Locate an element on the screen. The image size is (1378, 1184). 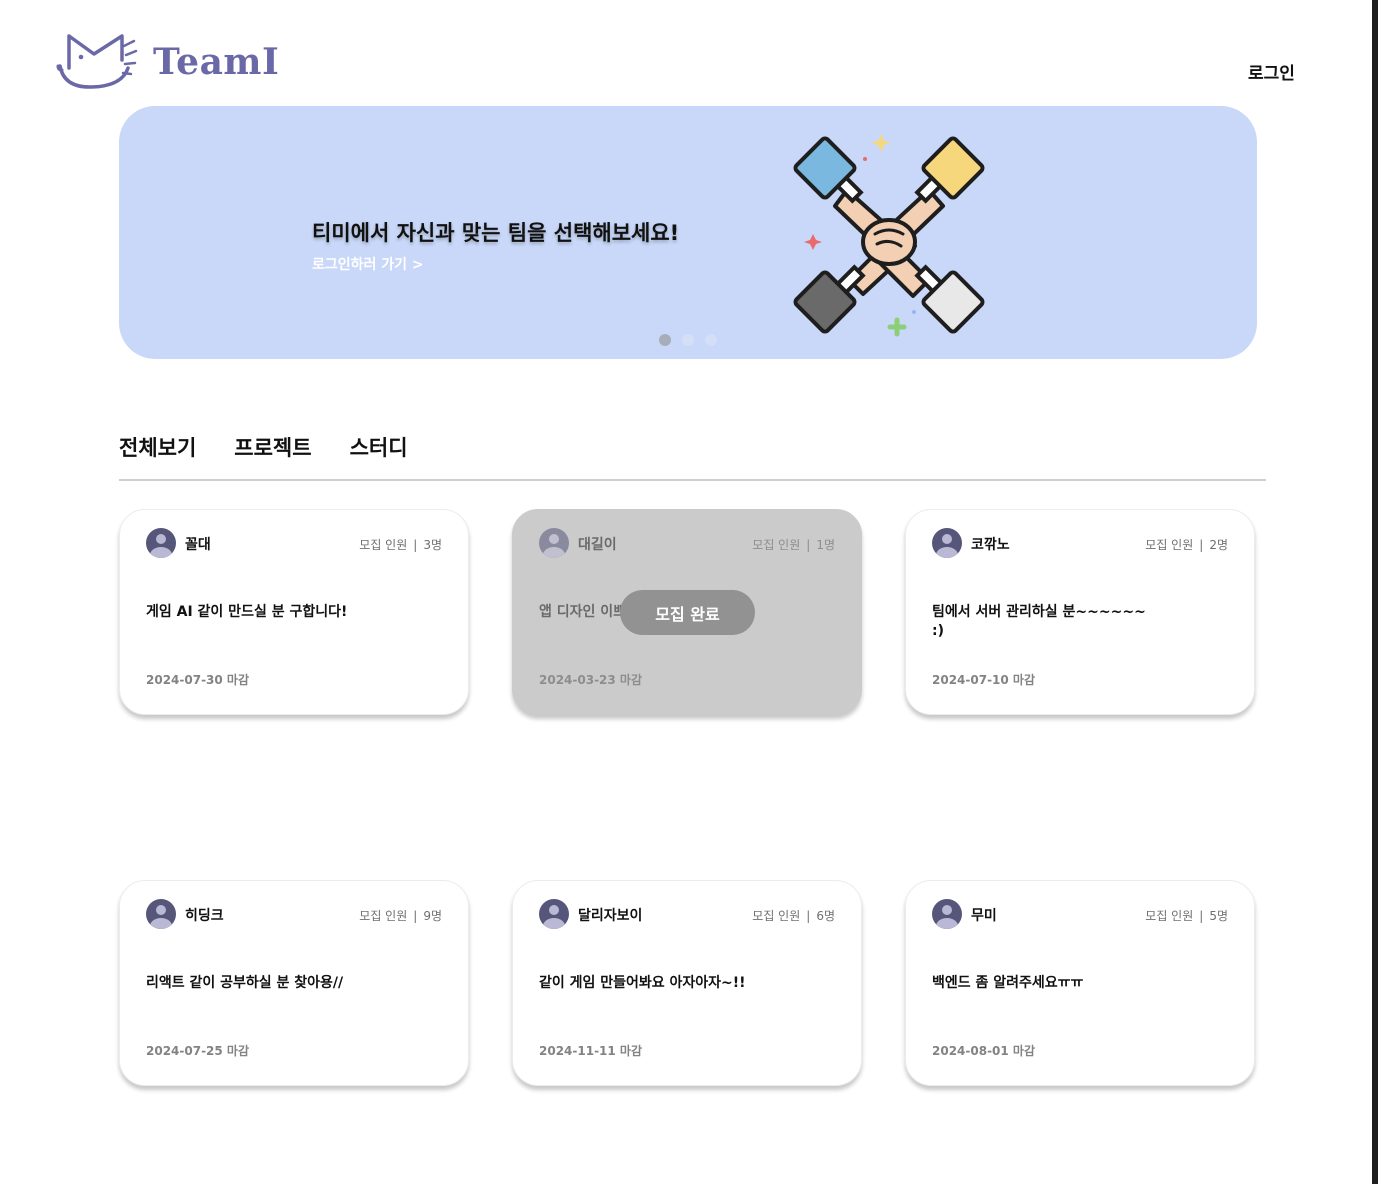
recruit-count: 모집 인원 | 1명 is located at coordinates (793, 545).